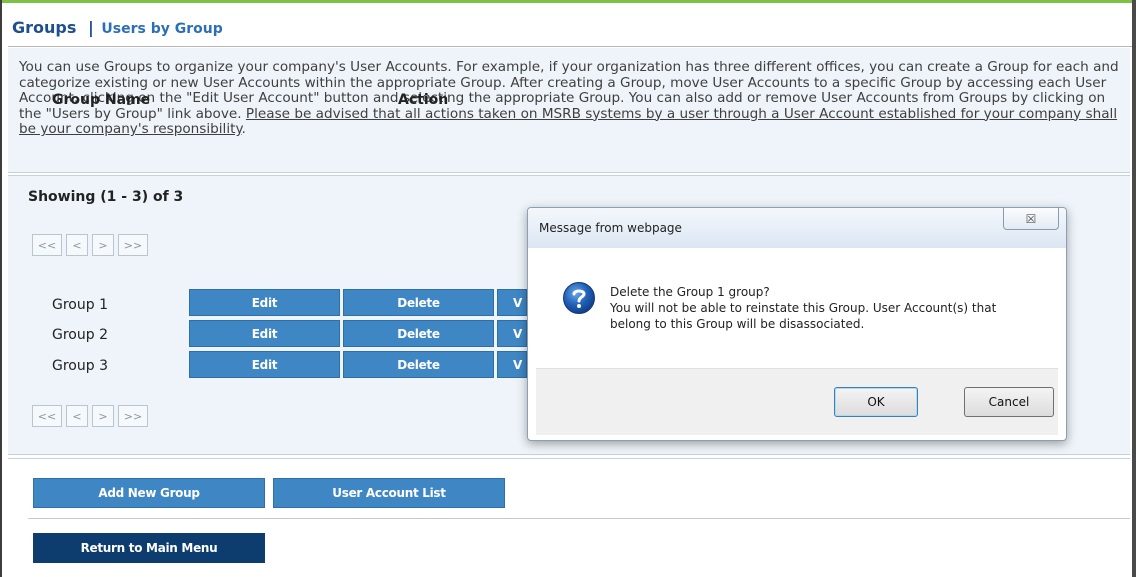  Describe the element at coordinates (570, 46) in the screenshot. I see `header-divider` at that location.